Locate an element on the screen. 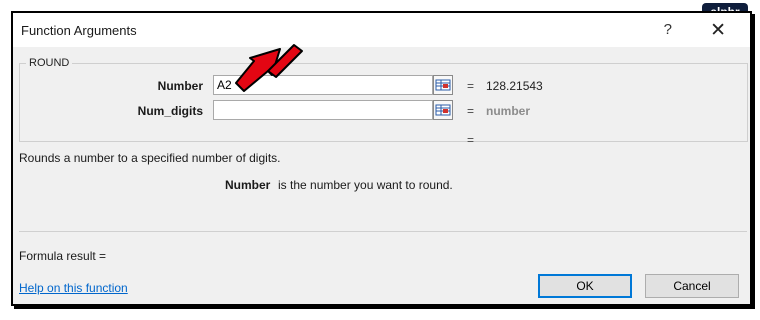  cancel-button: Cancel is located at coordinates (692, 286).